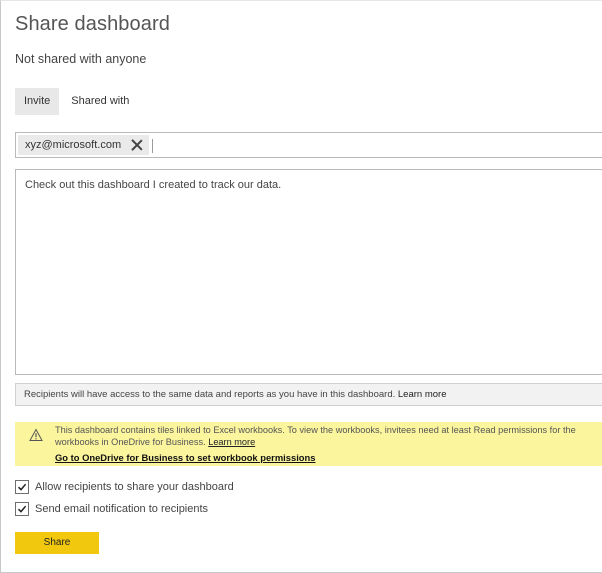  I want to click on text-cursor, so click(152, 146).